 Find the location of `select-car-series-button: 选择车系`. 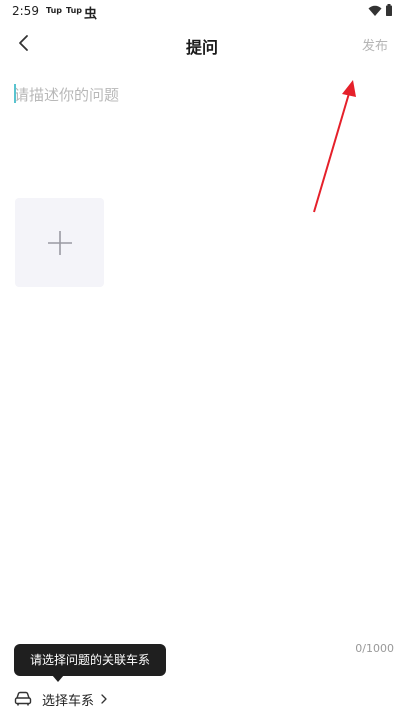

select-car-series-button: 选择车系 is located at coordinates (61, 699).